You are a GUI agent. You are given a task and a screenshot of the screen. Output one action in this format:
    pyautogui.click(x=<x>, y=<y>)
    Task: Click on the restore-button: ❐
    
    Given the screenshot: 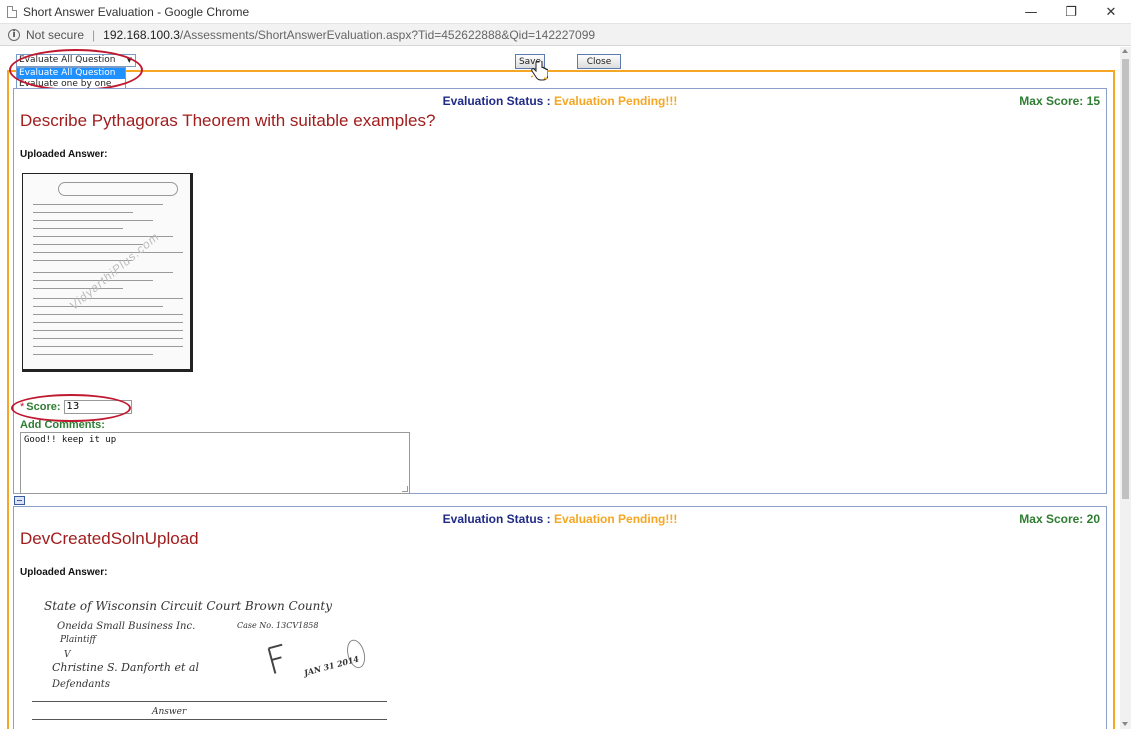 What is the action you would take?
    pyautogui.click(x=1071, y=12)
    